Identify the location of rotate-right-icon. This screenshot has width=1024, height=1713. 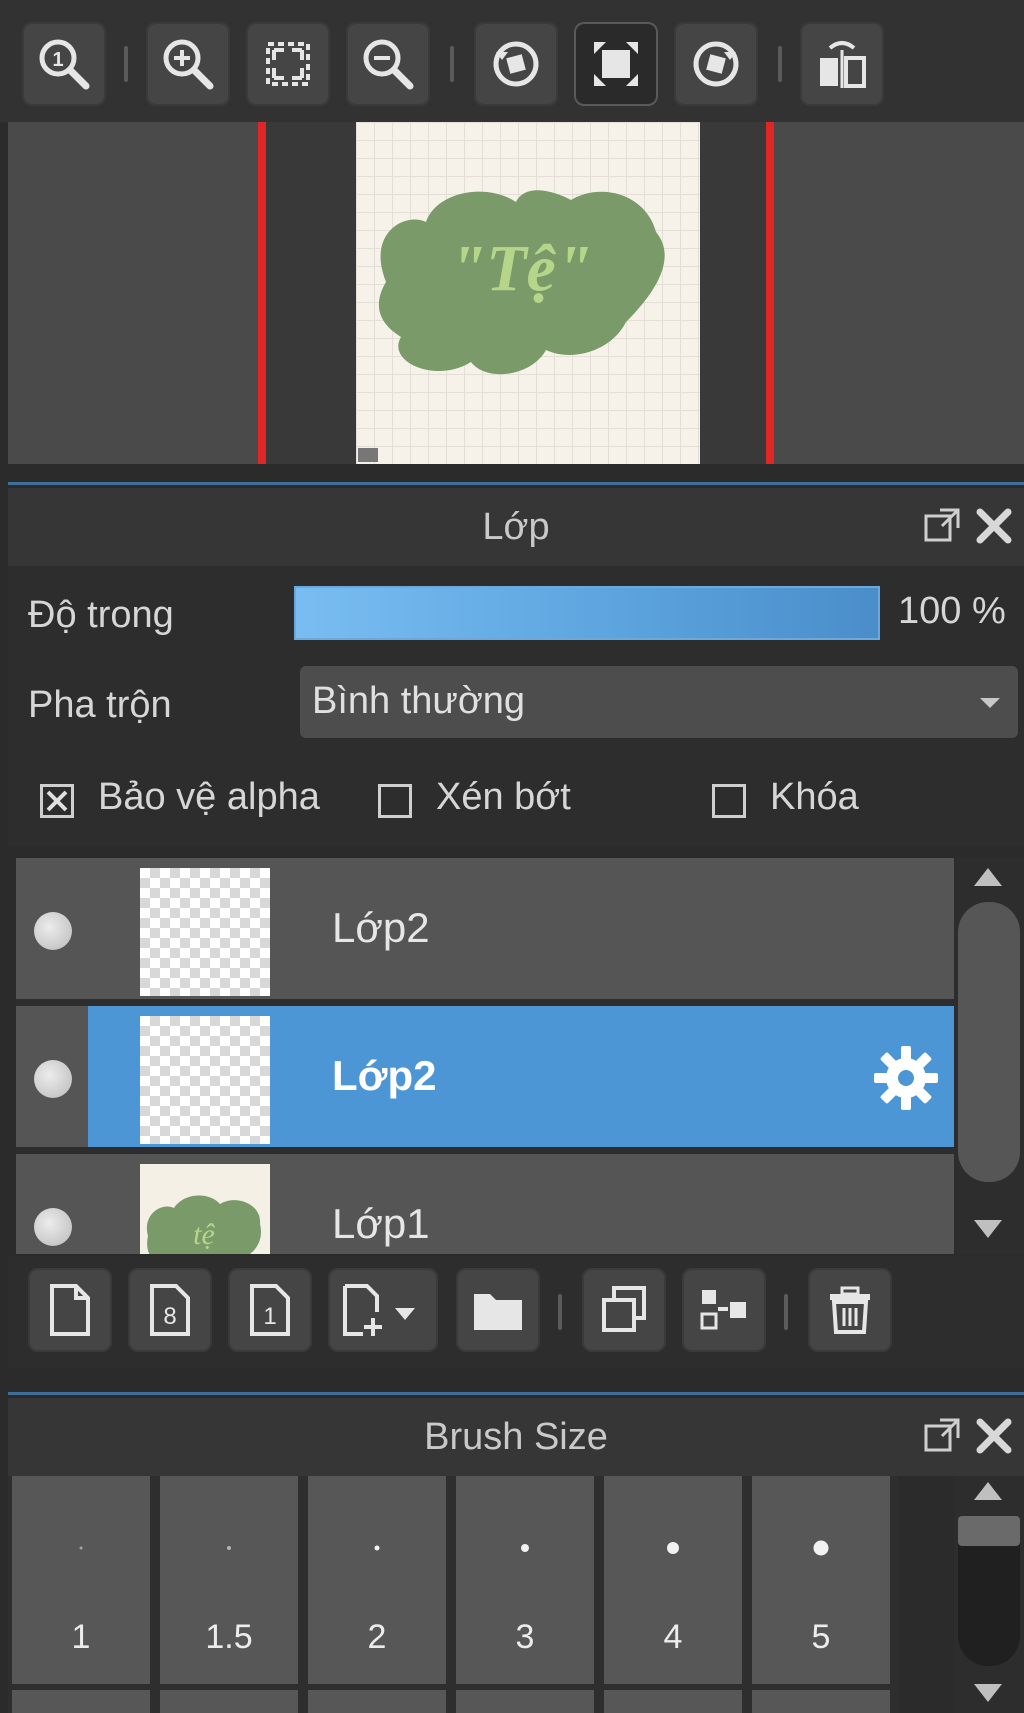
(716, 64).